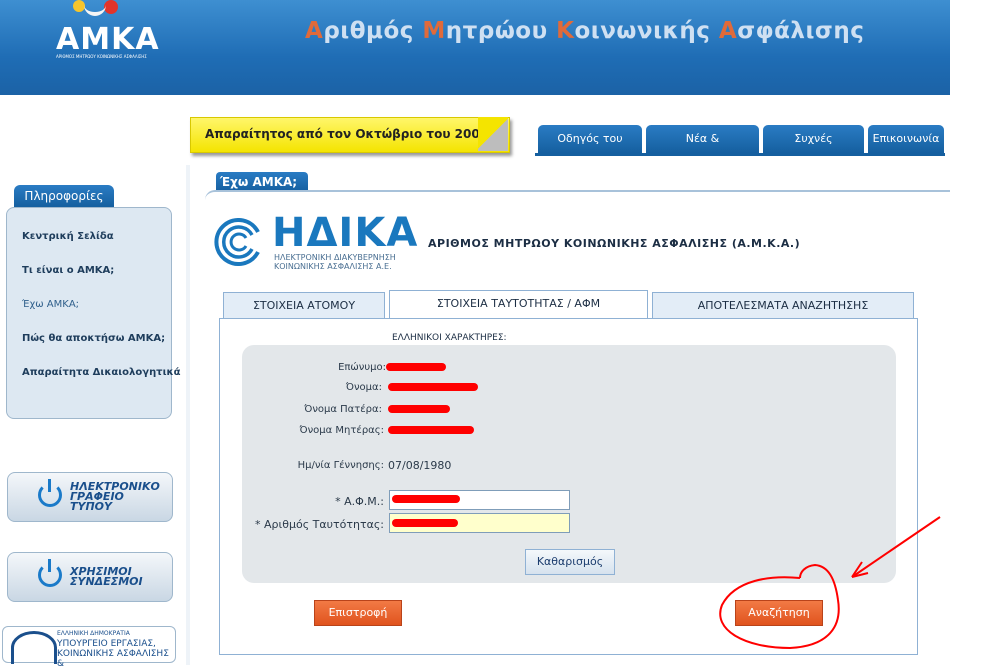 The width and height of the screenshot is (1000, 669). What do you see at coordinates (64, 196) in the screenshot?
I see `sidebar-header: Πληροφορίες` at bounding box center [64, 196].